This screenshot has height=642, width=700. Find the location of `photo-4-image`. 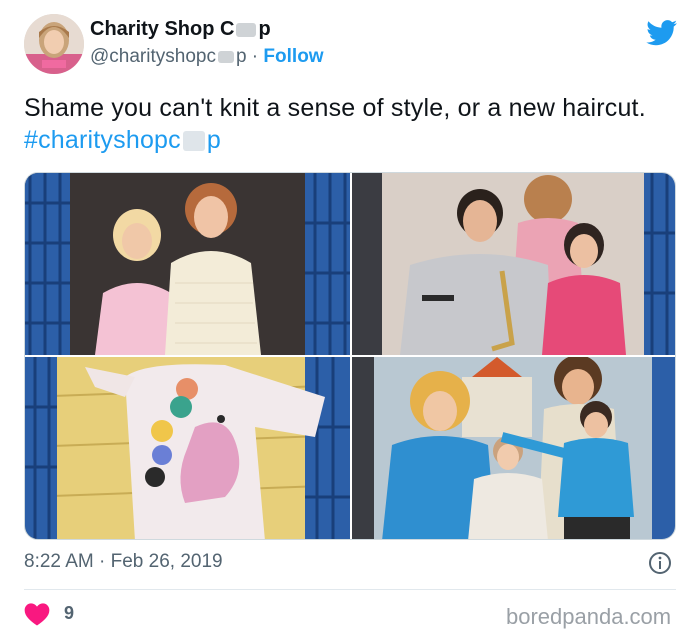

photo-4-image is located at coordinates (513, 448).